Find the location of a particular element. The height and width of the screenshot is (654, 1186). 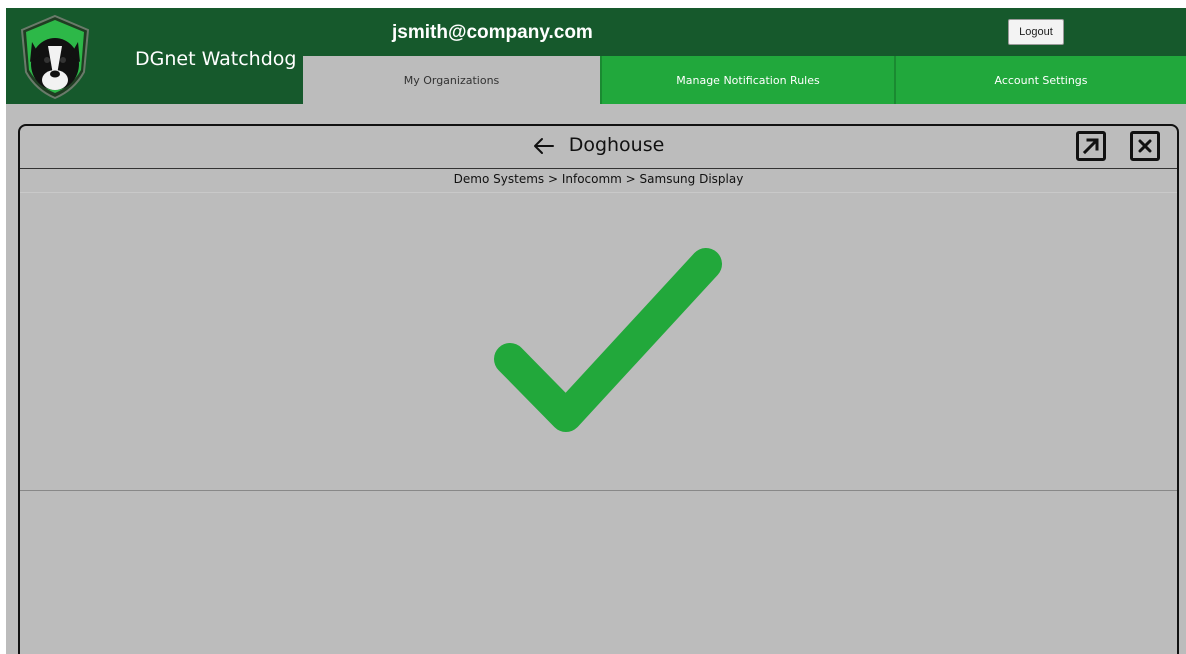

brand-name: DGnet Watchdog is located at coordinates (216, 59).